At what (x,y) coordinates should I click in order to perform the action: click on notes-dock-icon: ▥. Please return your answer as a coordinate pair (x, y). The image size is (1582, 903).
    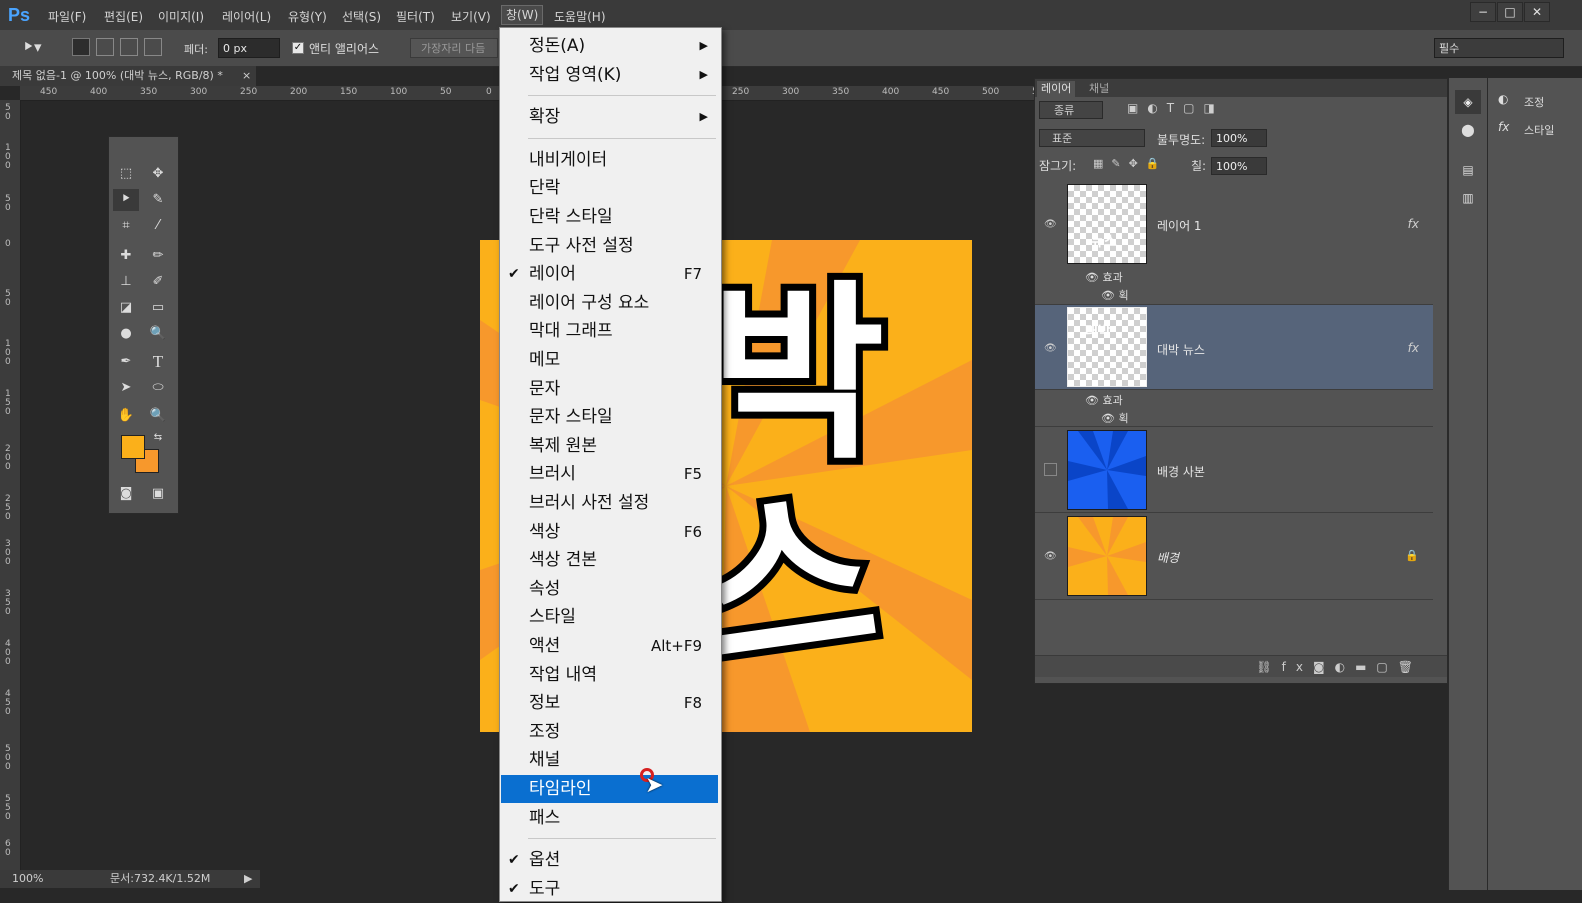
    Looking at the image, I should click on (1468, 198).